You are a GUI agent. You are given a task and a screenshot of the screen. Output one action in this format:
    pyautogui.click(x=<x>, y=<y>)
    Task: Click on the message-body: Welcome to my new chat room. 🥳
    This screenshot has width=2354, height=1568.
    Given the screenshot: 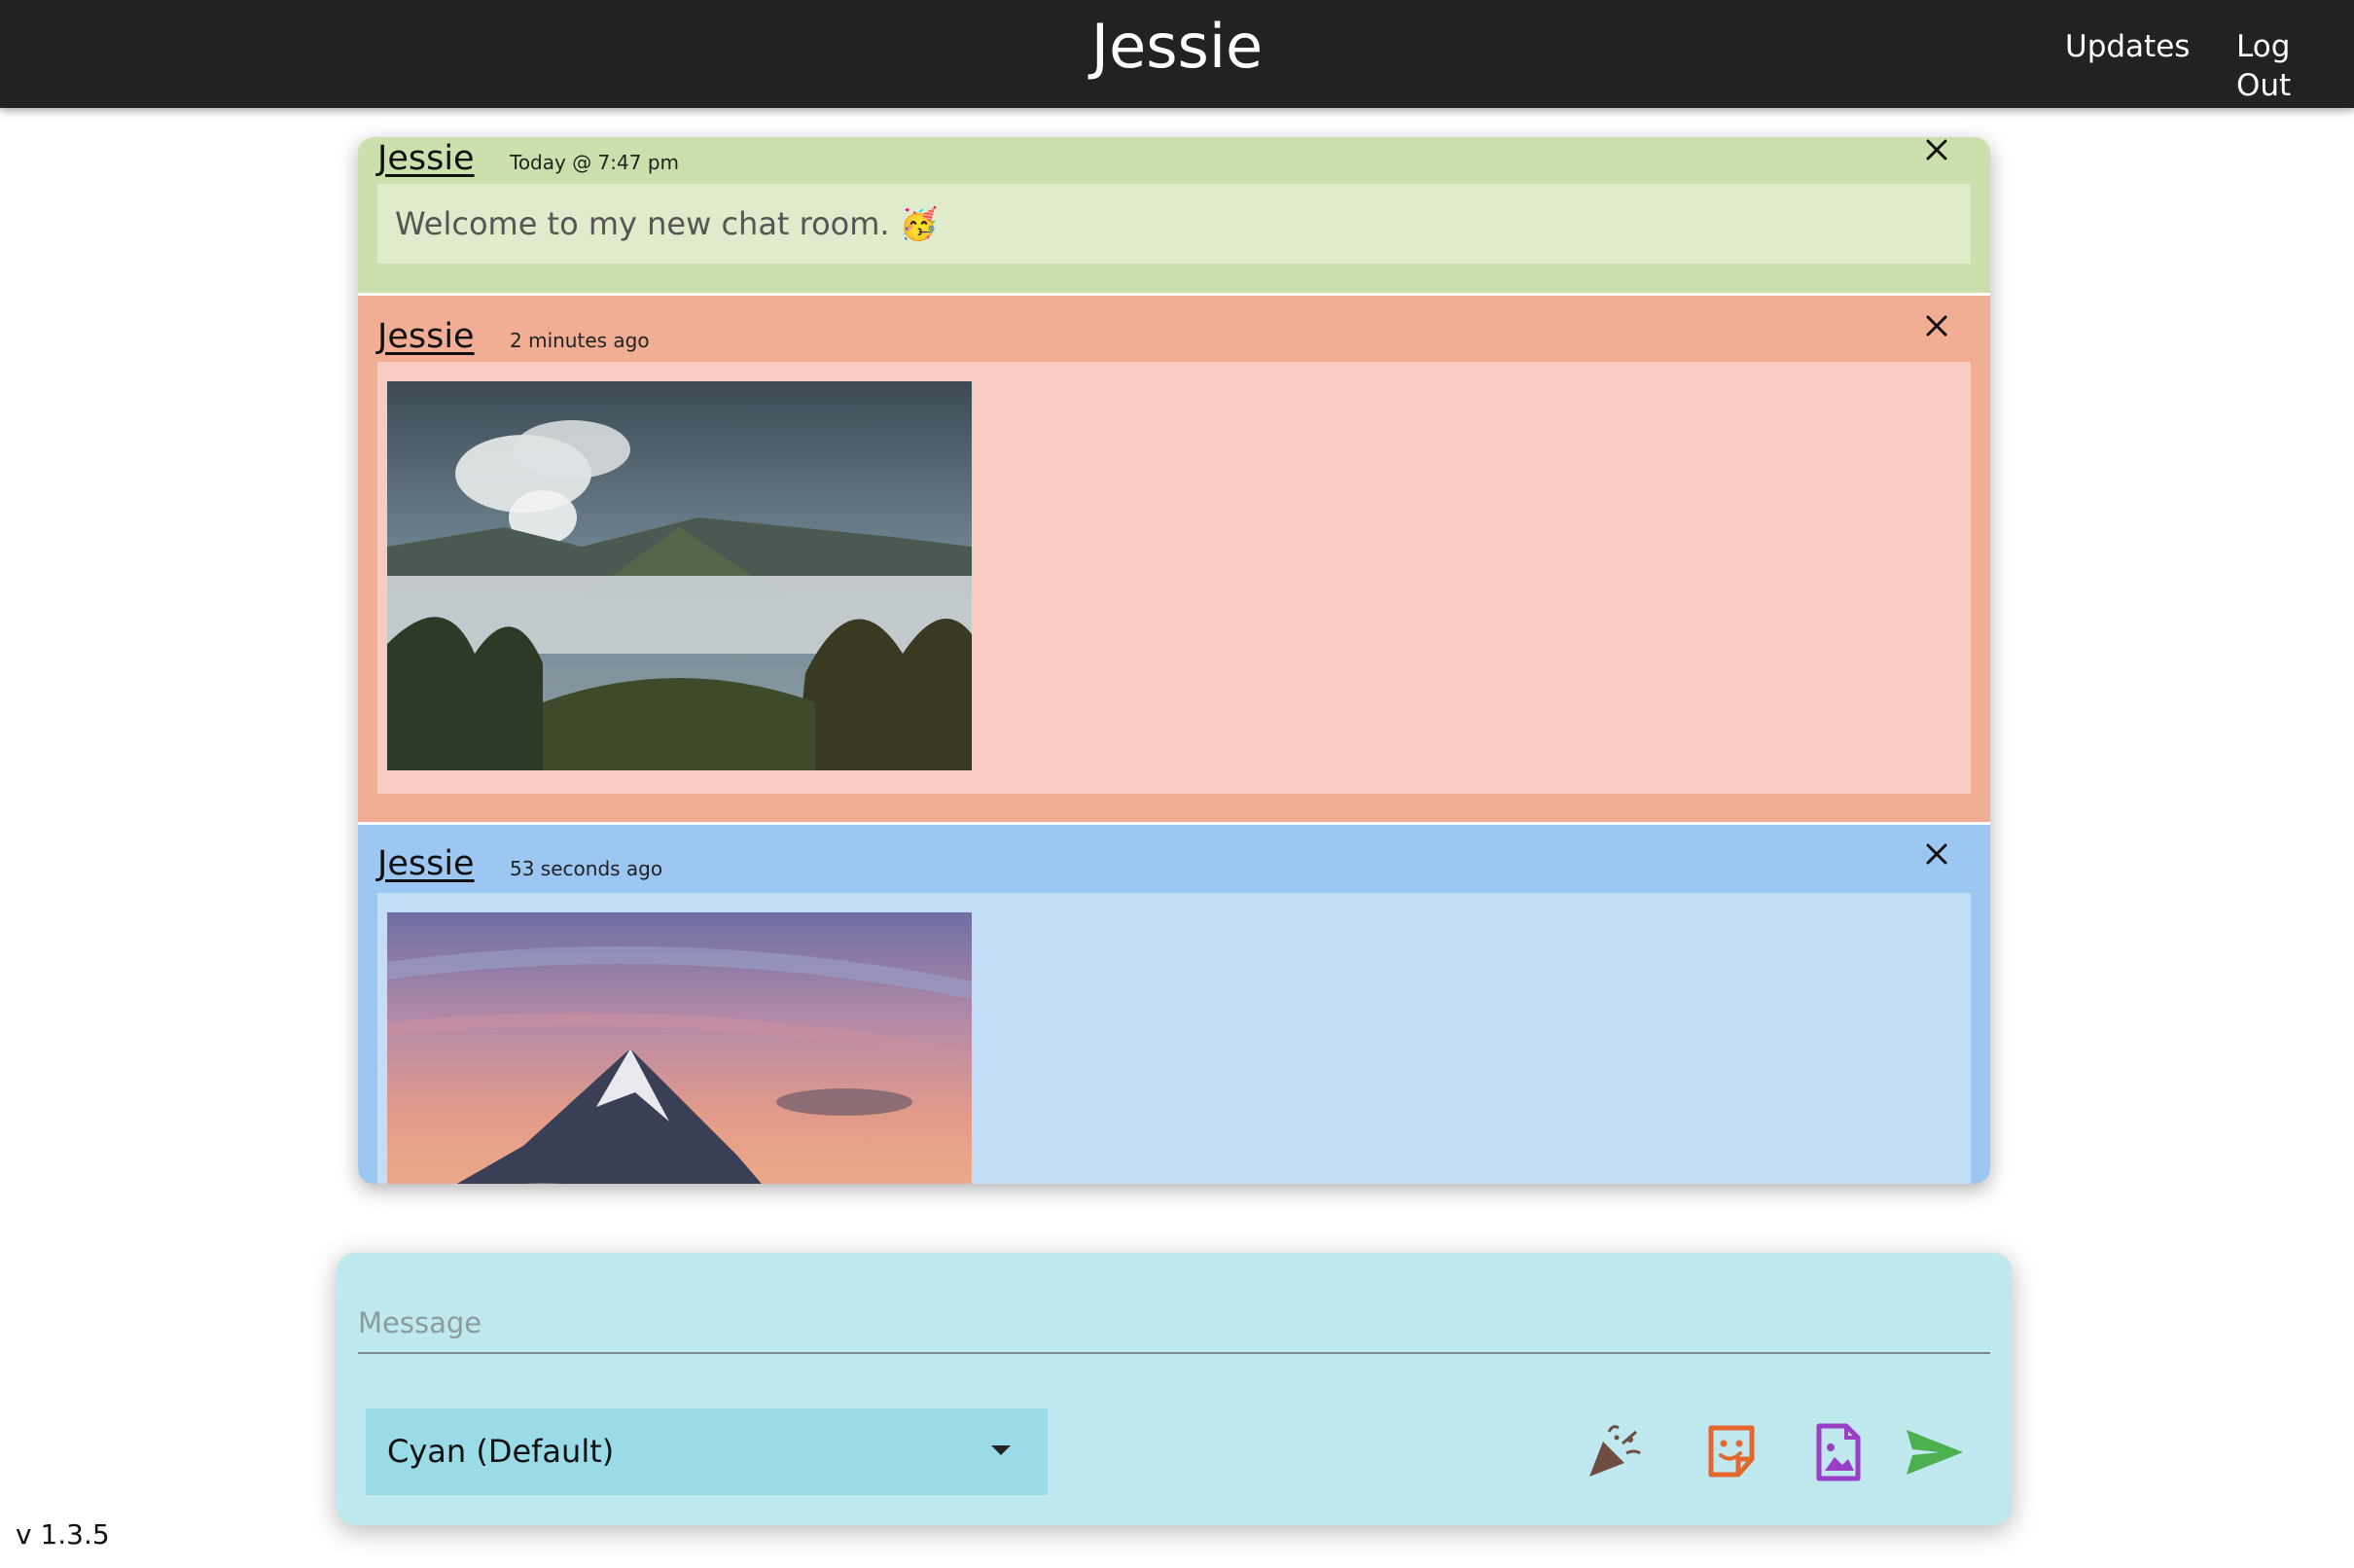 What is the action you would take?
    pyautogui.click(x=1174, y=224)
    